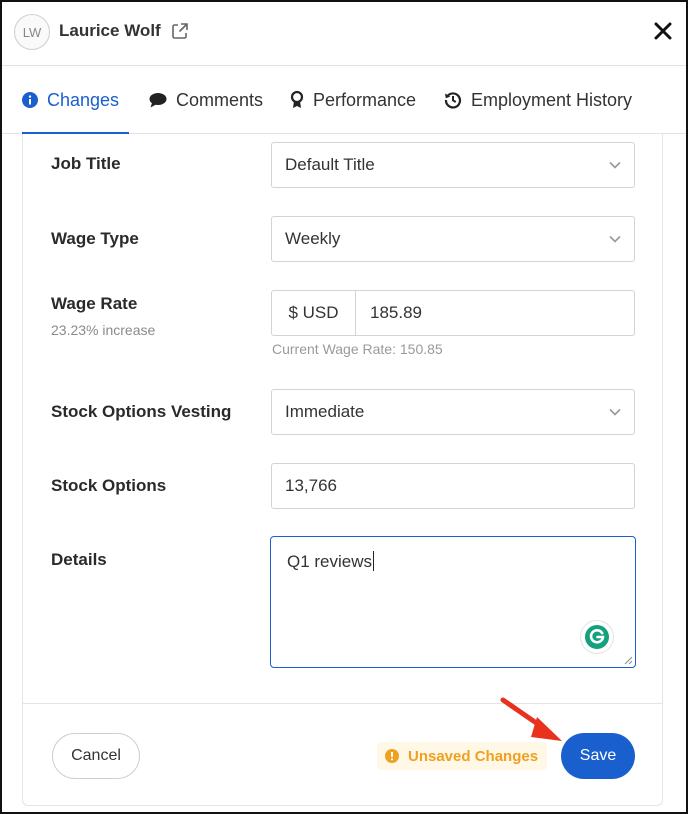 Image resolution: width=688 pixels, height=814 pixels. Describe the element at coordinates (94, 303) in the screenshot. I see `wage-rate-label: Wage Rate` at that location.